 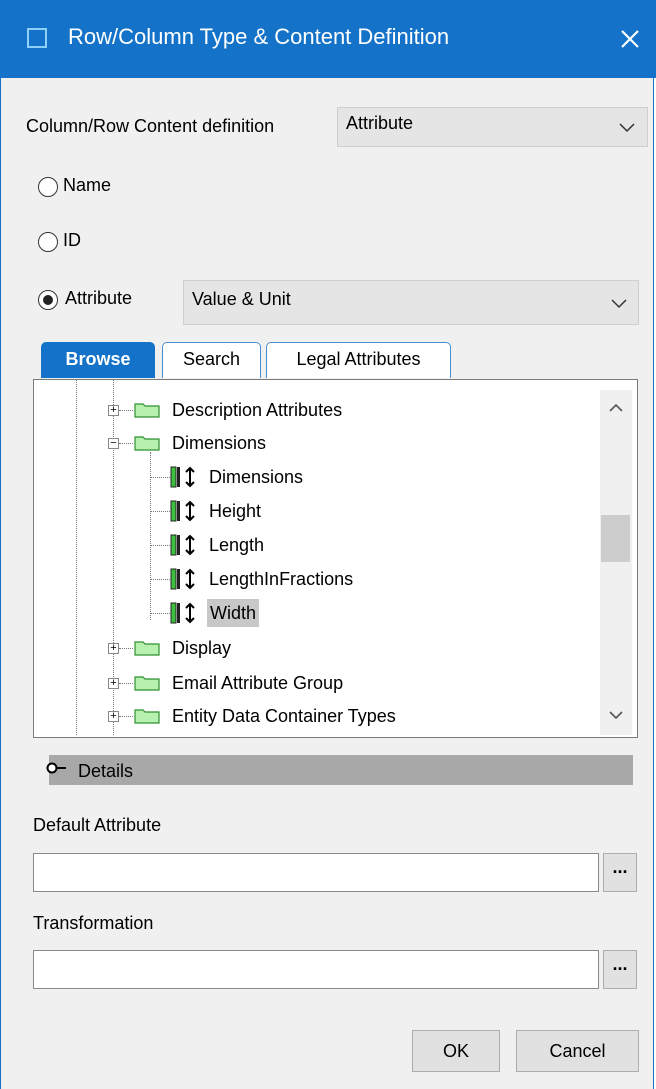 I want to click on tree-item-label-selected: Width, so click(x=233, y=613).